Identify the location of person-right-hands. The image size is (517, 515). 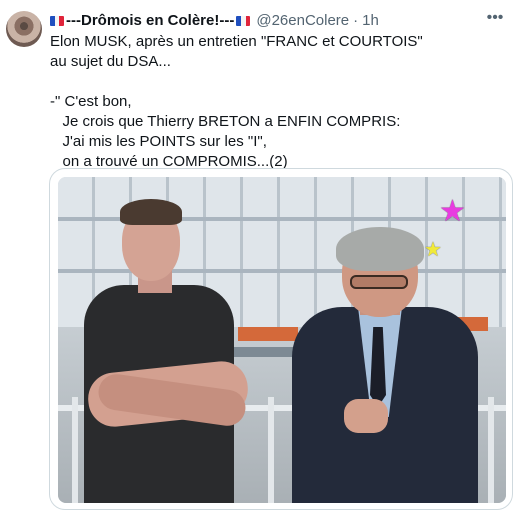
(366, 416).